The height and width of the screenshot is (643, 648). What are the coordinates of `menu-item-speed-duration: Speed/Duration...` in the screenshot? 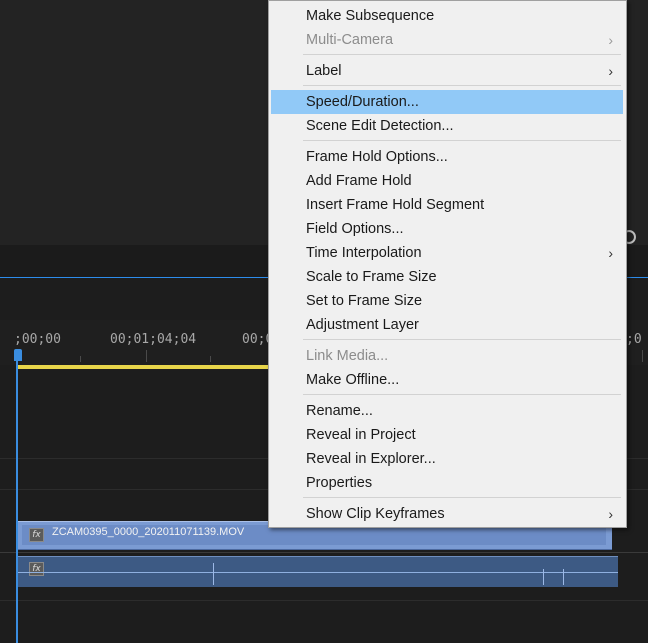 It's located at (447, 102).